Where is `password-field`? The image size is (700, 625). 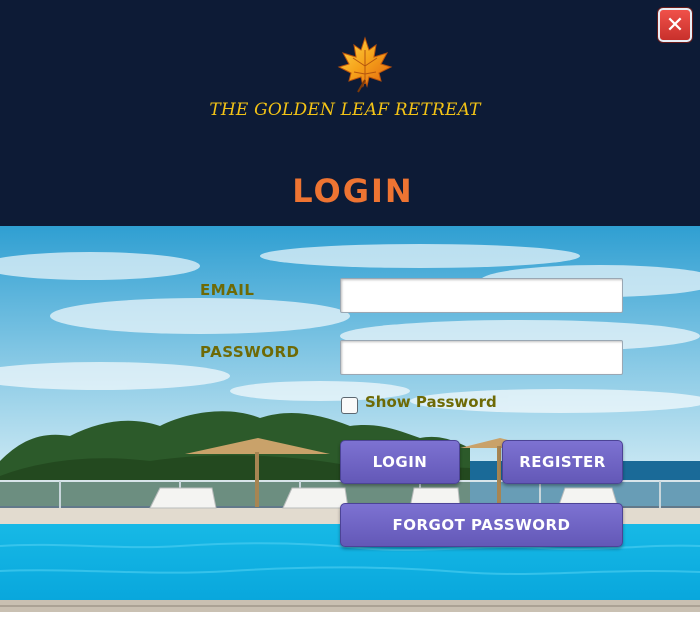
password-field is located at coordinates (481, 357).